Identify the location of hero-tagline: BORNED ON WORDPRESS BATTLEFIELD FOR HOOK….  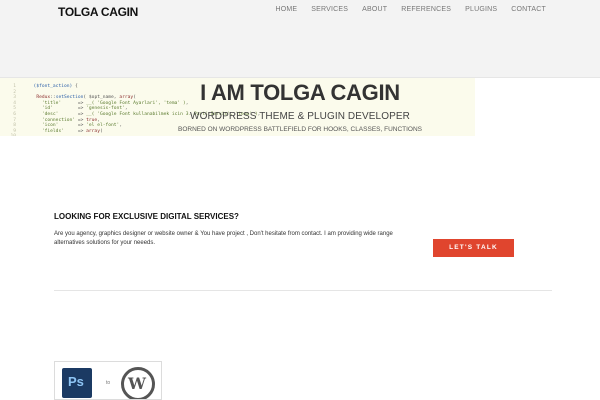
(300, 129).